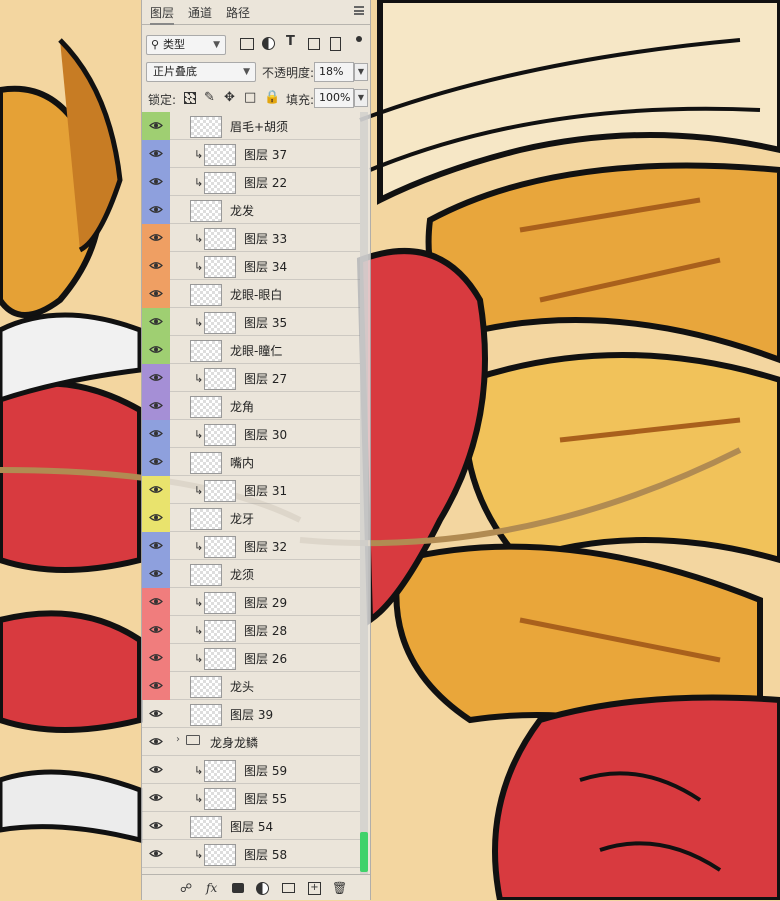 The width and height of the screenshot is (780, 901). I want to click on layer-row: ↳ 图层 35, so click(251, 322).